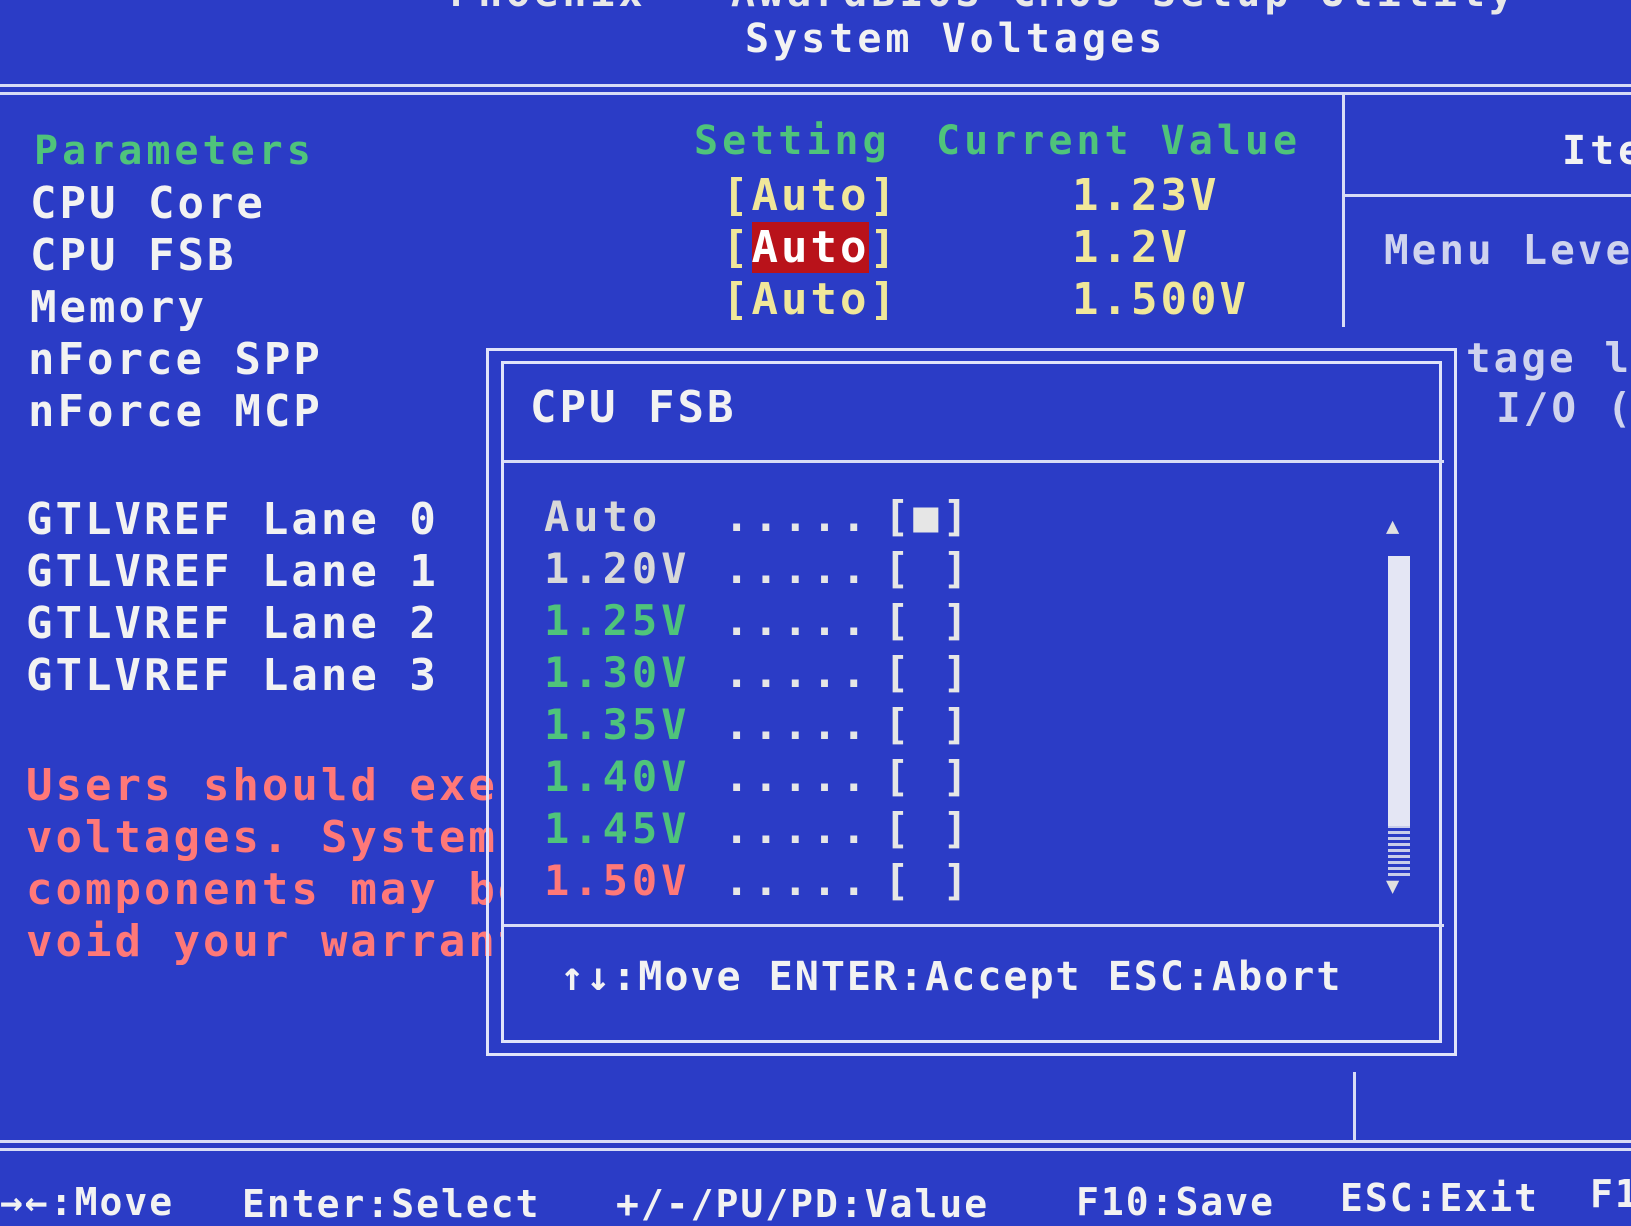 This screenshot has width=1631, height=1226. Describe the element at coordinates (133, 255) in the screenshot. I see `param-cpu-fsb: CPU FSB` at that location.